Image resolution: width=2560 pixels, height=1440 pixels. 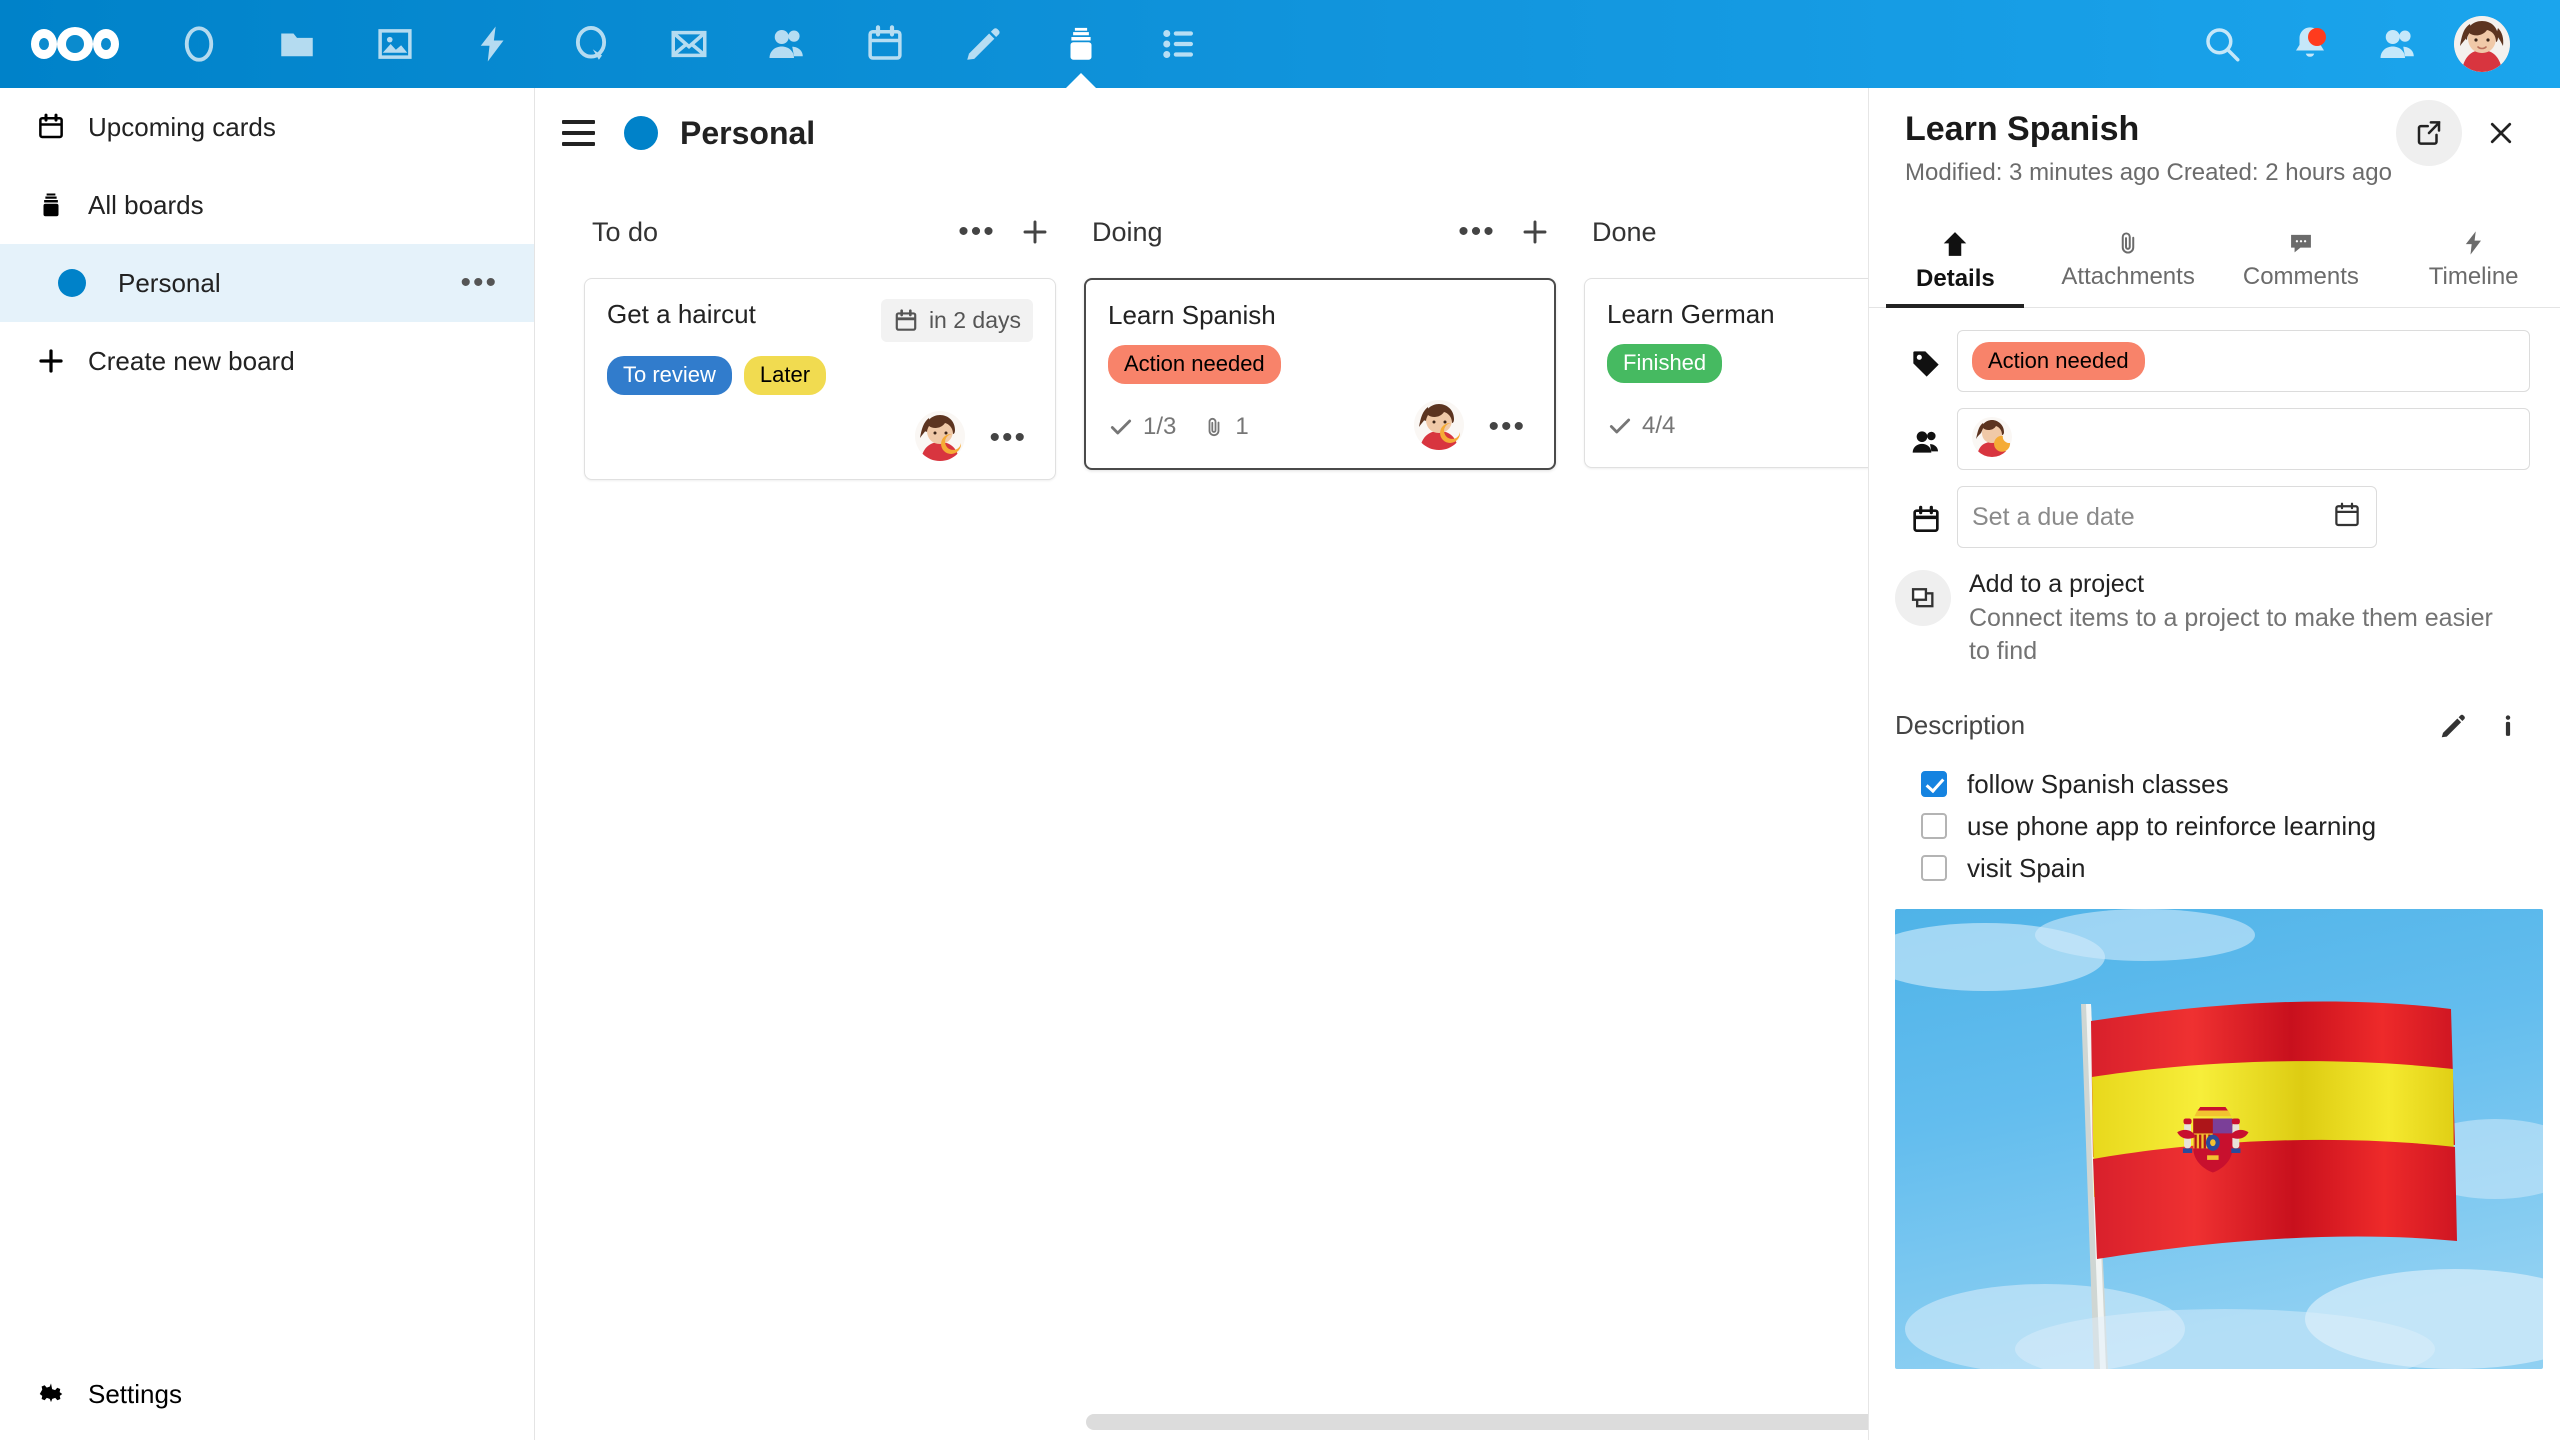 I want to click on sidebar-item-all-boards: All boards, so click(x=267, y=205).